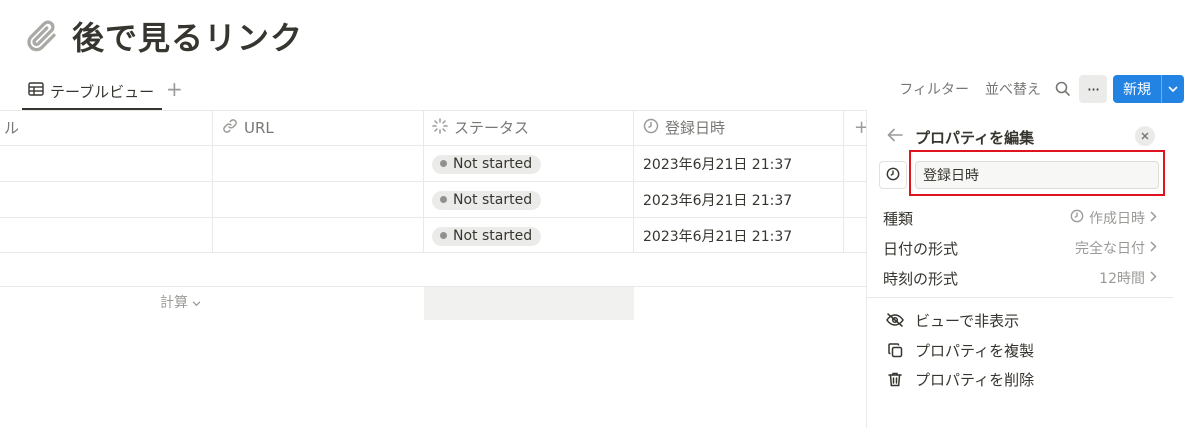 Image resolution: width=1200 pixels, height=428 pixels. What do you see at coordinates (259, 127) in the screenshot?
I see `column-label: URL` at bounding box center [259, 127].